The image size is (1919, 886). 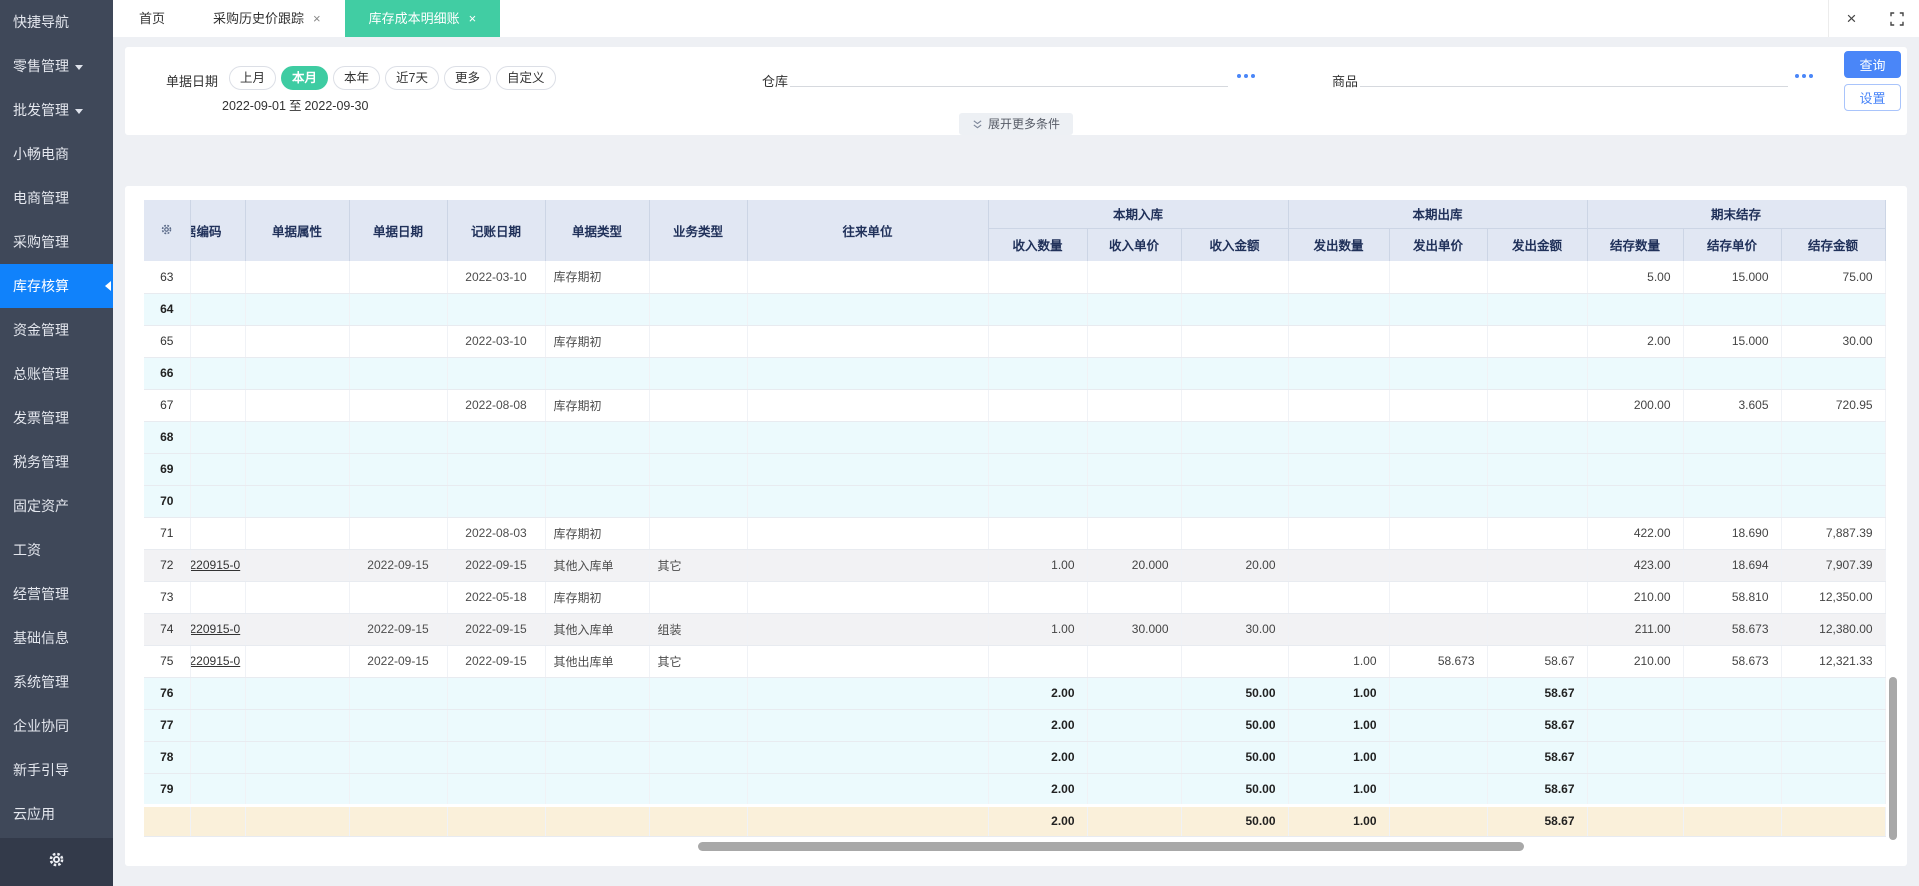 I want to click on product-input, so click(x=1574, y=75).